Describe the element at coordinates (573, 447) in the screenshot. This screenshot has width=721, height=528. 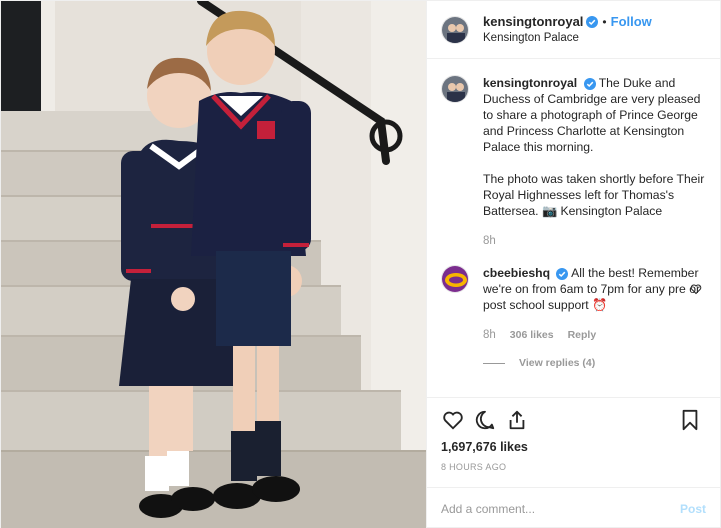
I see `likes-count: 1,697,676 likes` at that location.